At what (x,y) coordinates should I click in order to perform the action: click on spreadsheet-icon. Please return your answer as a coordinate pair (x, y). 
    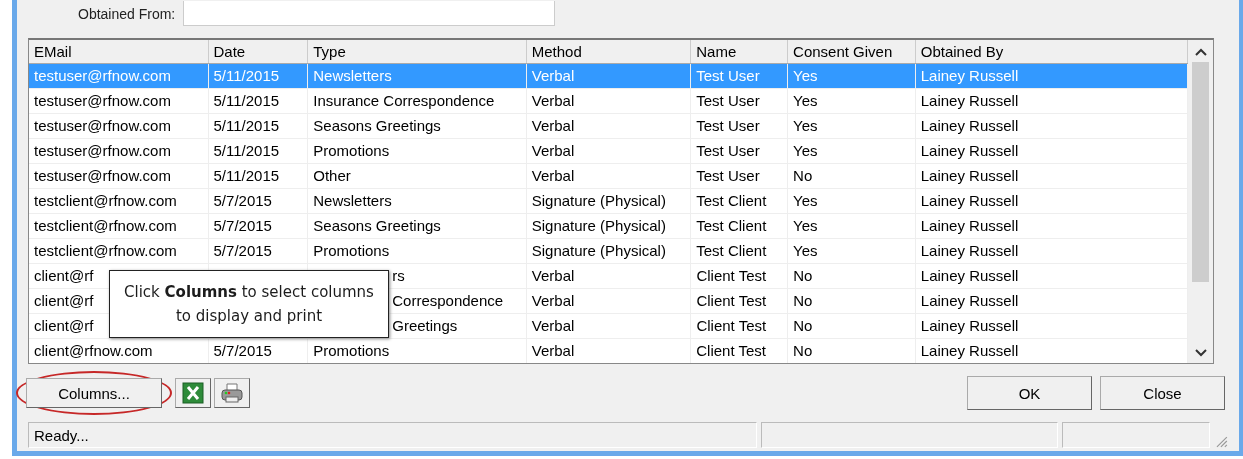
    Looking at the image, I should click on (193, 393).